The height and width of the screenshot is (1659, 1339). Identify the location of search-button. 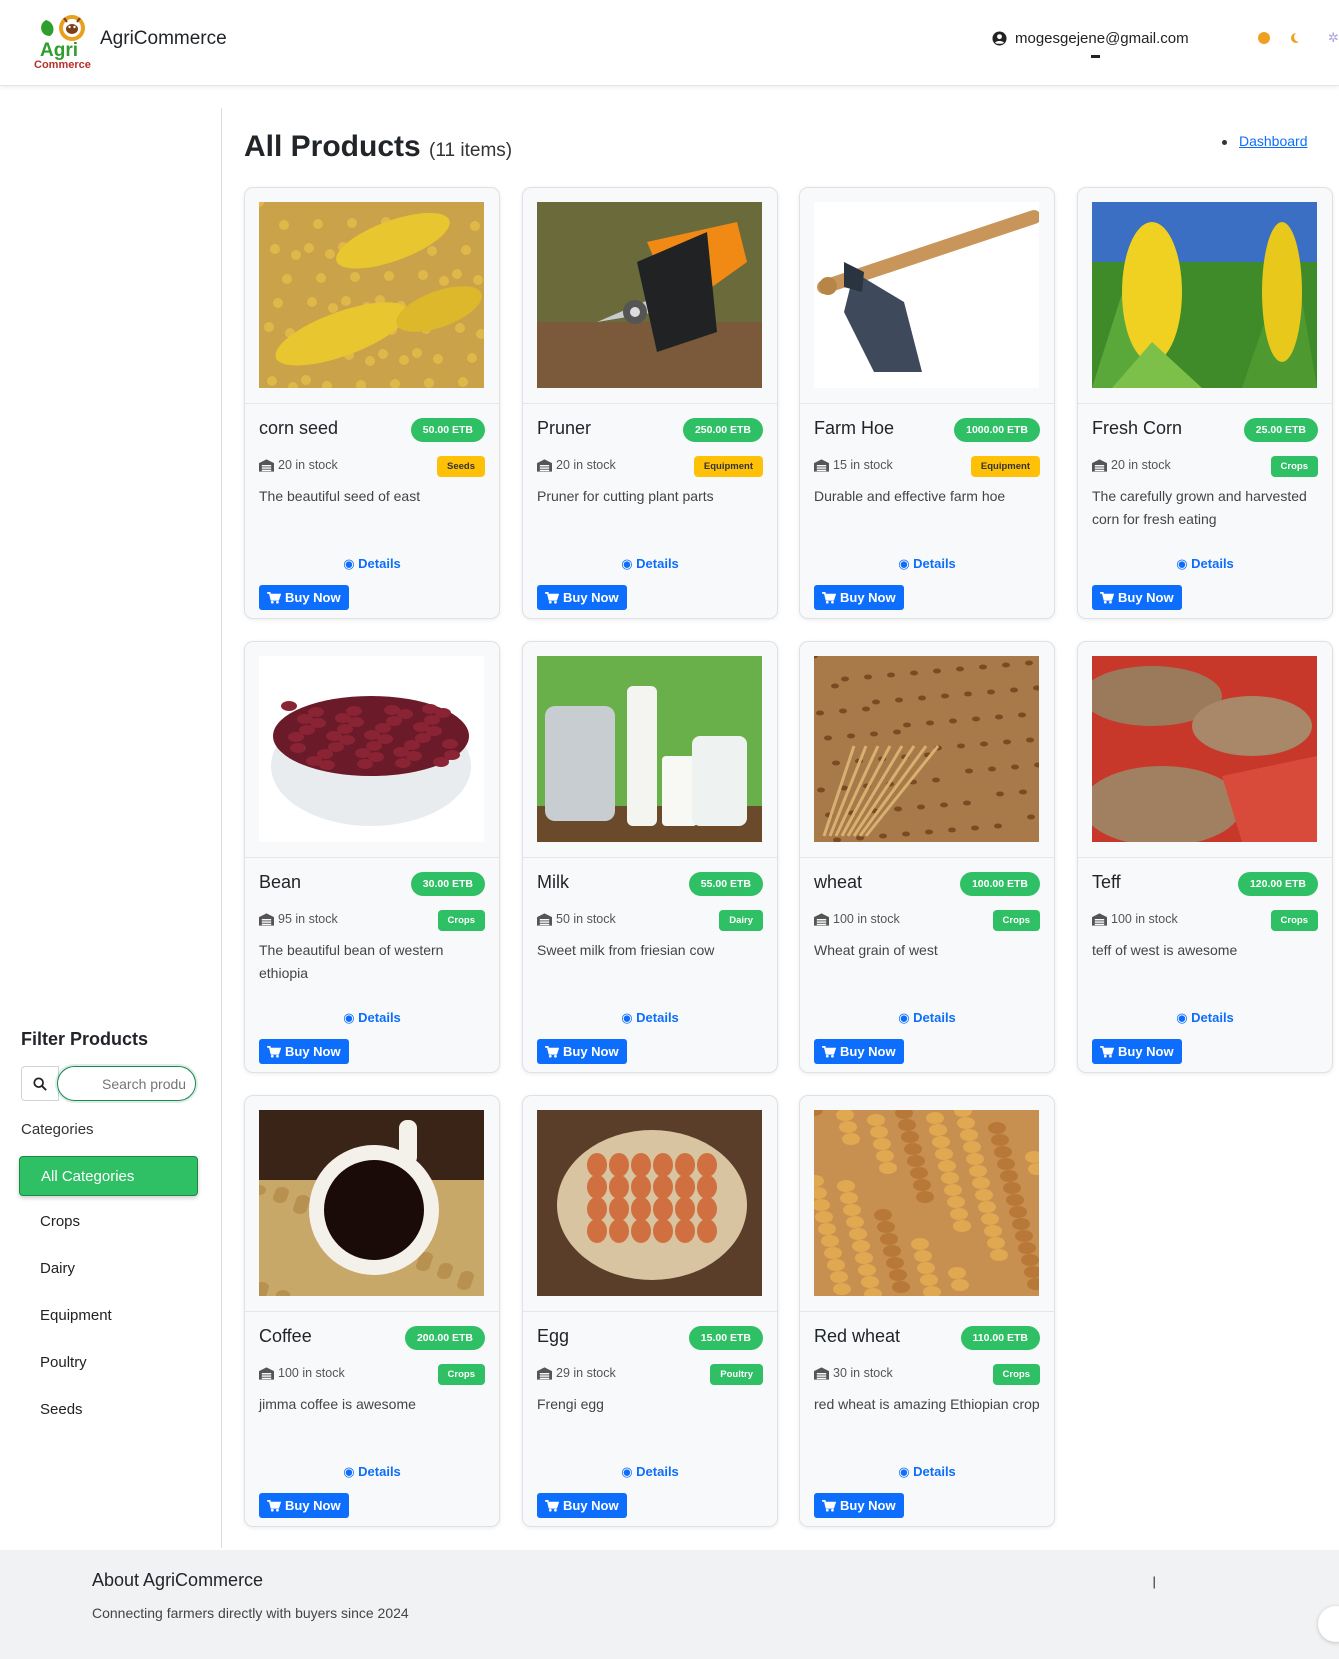
(40, 1083).